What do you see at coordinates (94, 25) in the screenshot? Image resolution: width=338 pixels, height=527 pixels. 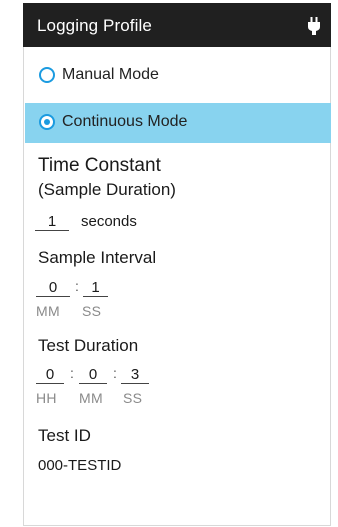 I see `page-title: Logging Profile` at bounding box center [94, 25].